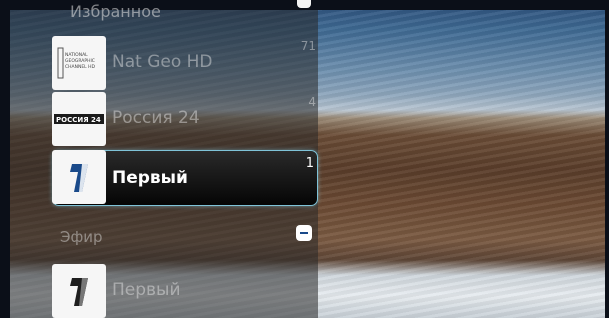  Describe the element at coordinates (81, 237) in the screenshot. I see `section-label: Эфир` at that location.